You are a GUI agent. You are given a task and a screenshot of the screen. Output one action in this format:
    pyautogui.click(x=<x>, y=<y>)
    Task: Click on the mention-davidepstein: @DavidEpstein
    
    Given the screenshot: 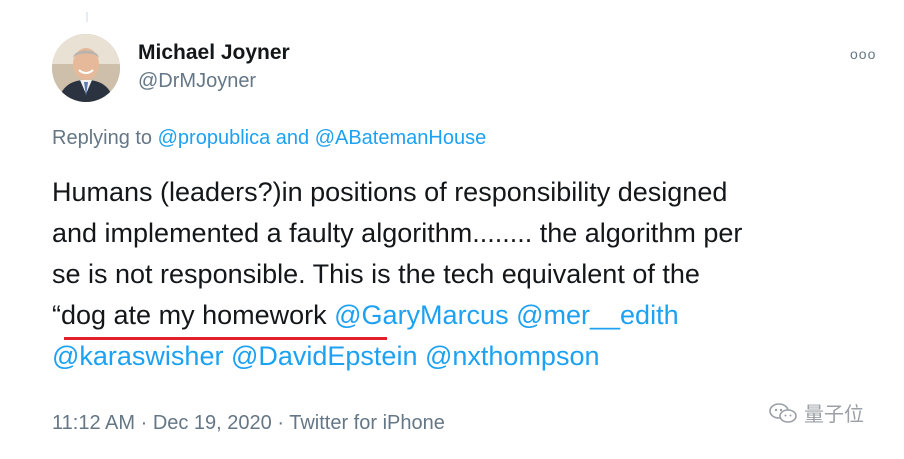 What is the action you would take?
    pyautogui.click(x=324, y=356)
    